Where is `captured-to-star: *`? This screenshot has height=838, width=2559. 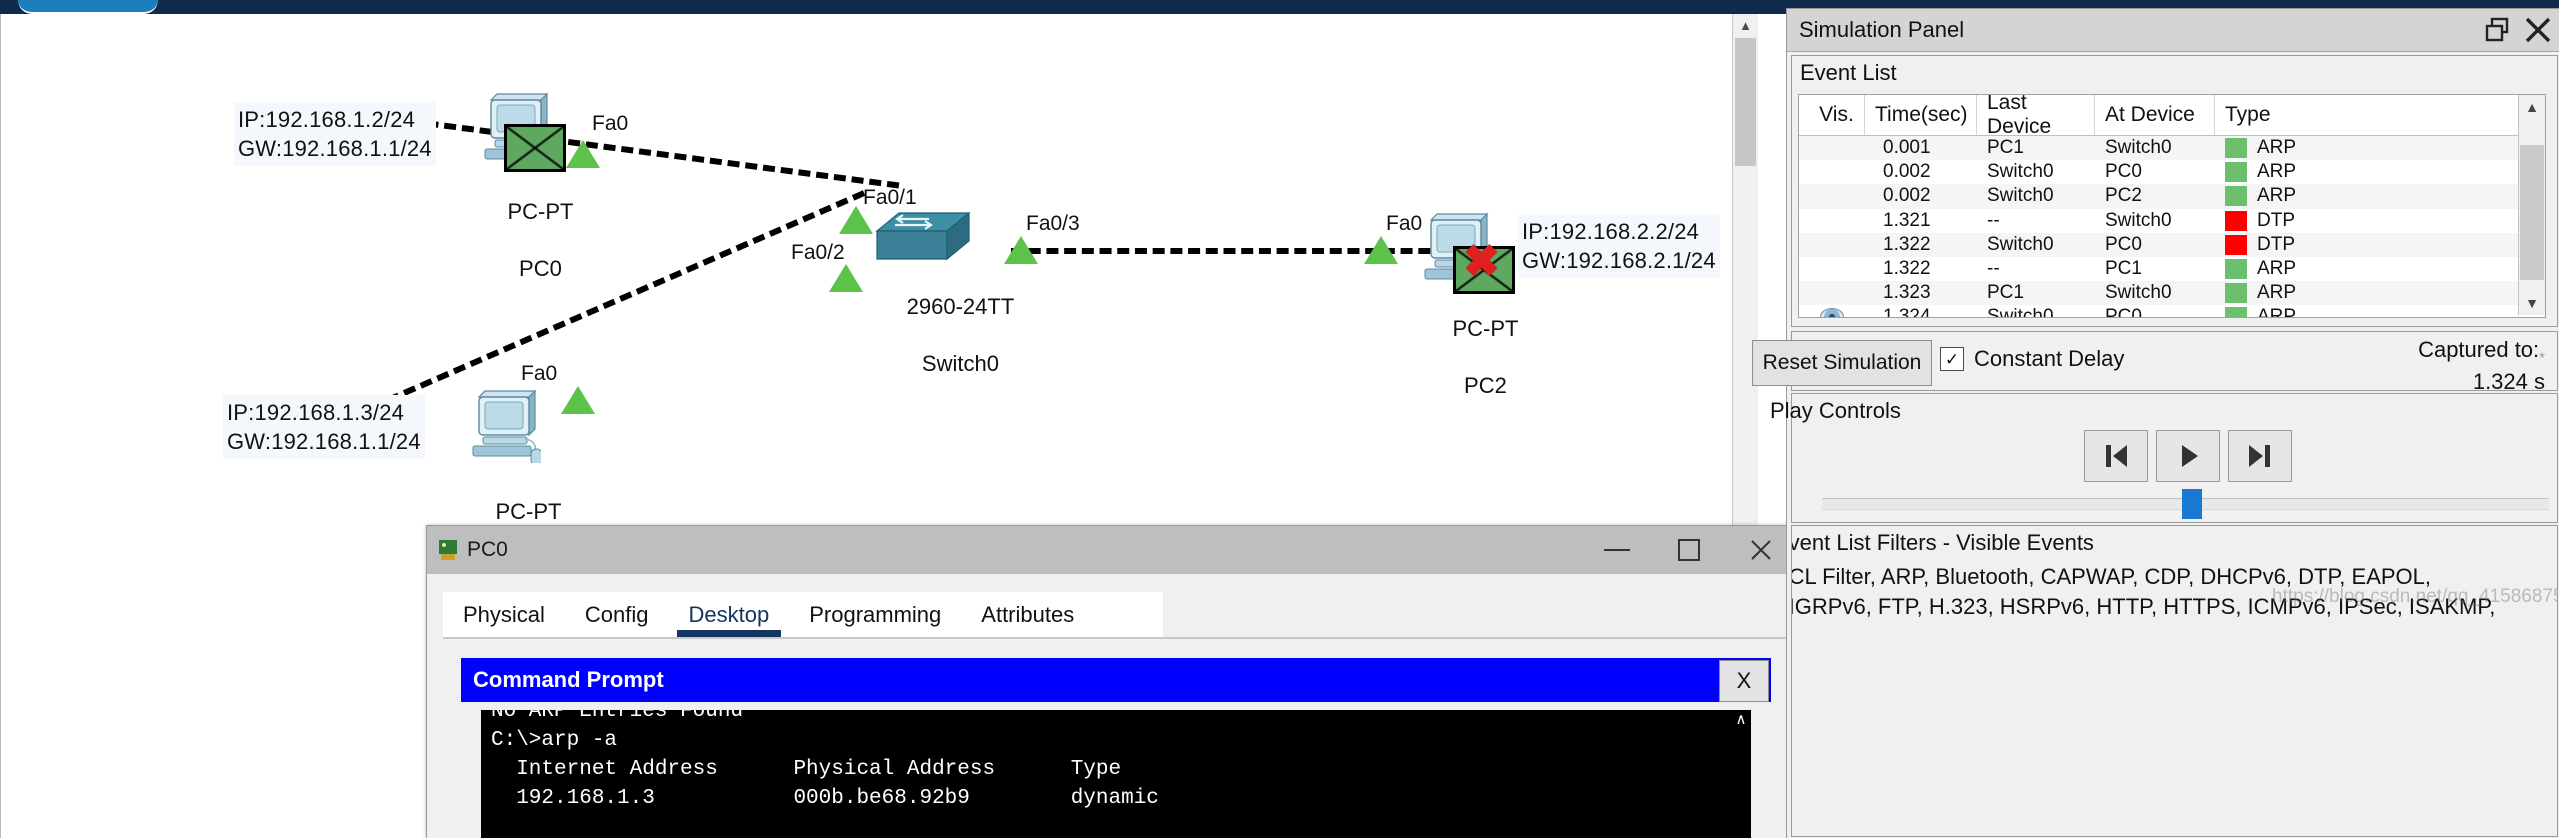 captured-to-star: * is located at coordinates (2542, 358).